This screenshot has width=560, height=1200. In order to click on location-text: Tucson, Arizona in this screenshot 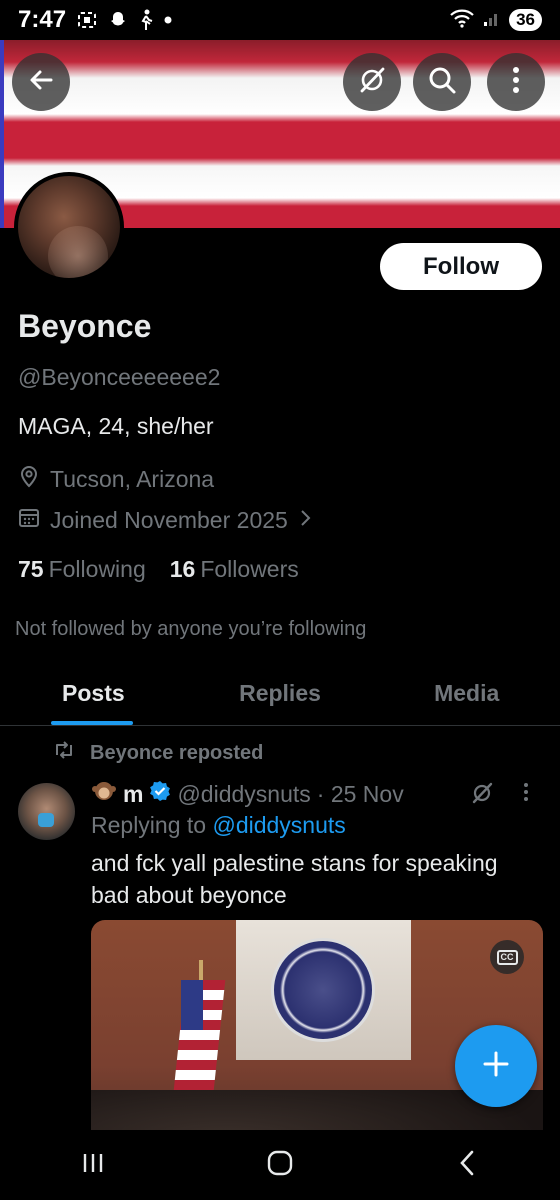, I will do `click(132, 478)`.